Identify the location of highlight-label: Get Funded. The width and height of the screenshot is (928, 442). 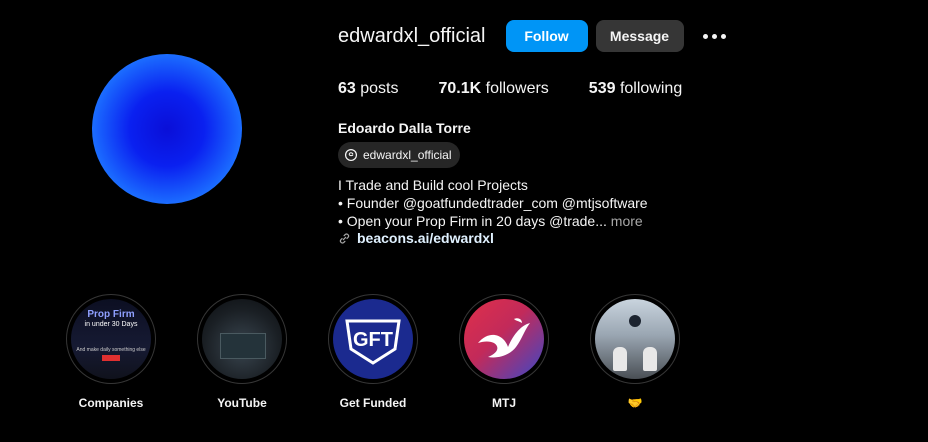
(373, 403).